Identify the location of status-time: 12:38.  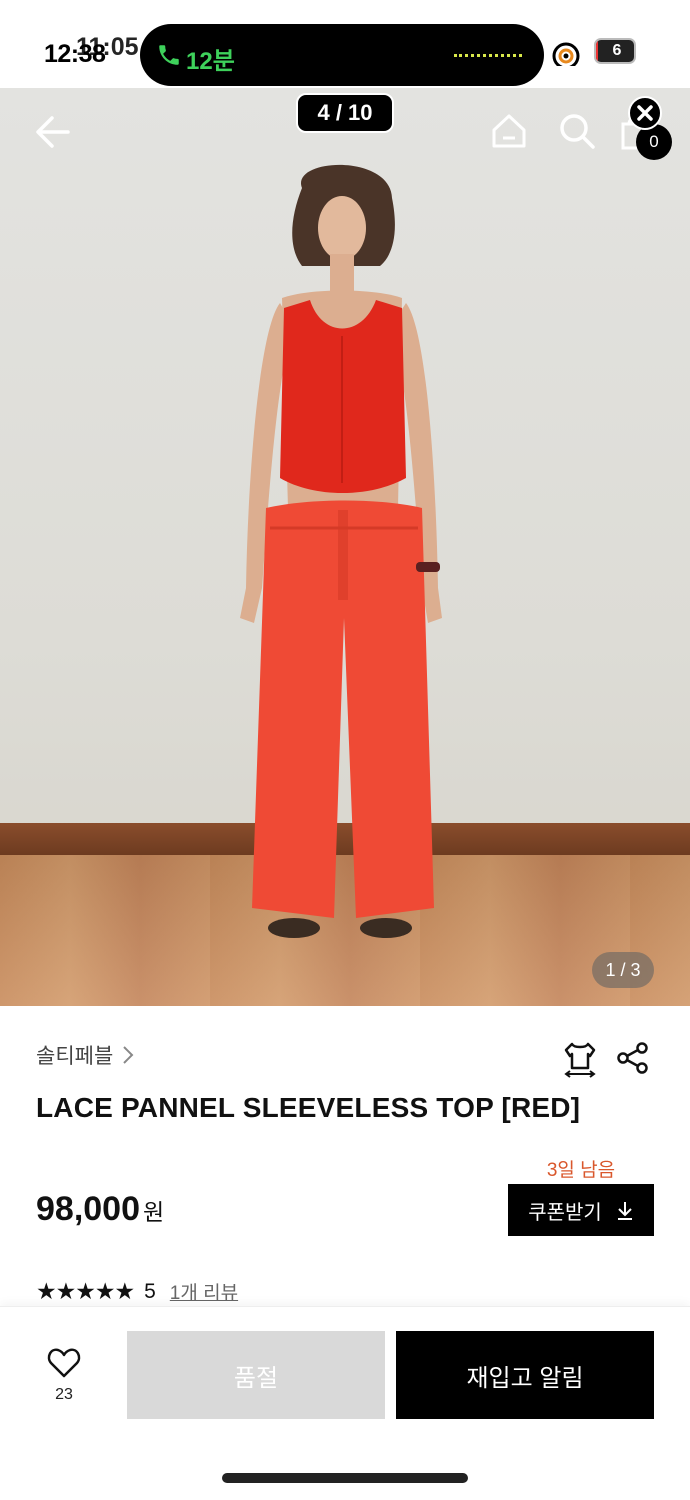
(75, 54).